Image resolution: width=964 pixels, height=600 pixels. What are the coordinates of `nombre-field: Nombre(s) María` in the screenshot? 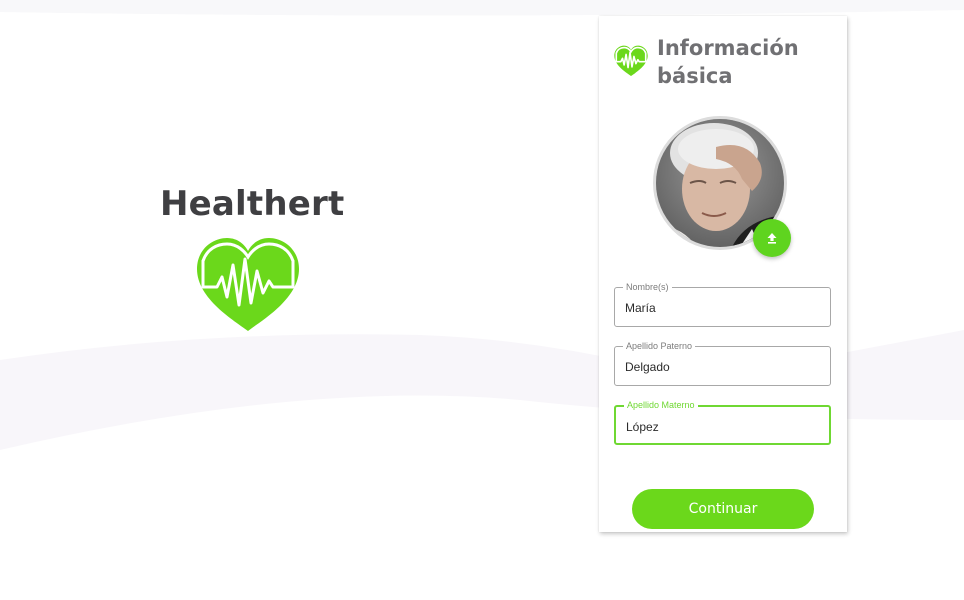 It's located at (722, 304).